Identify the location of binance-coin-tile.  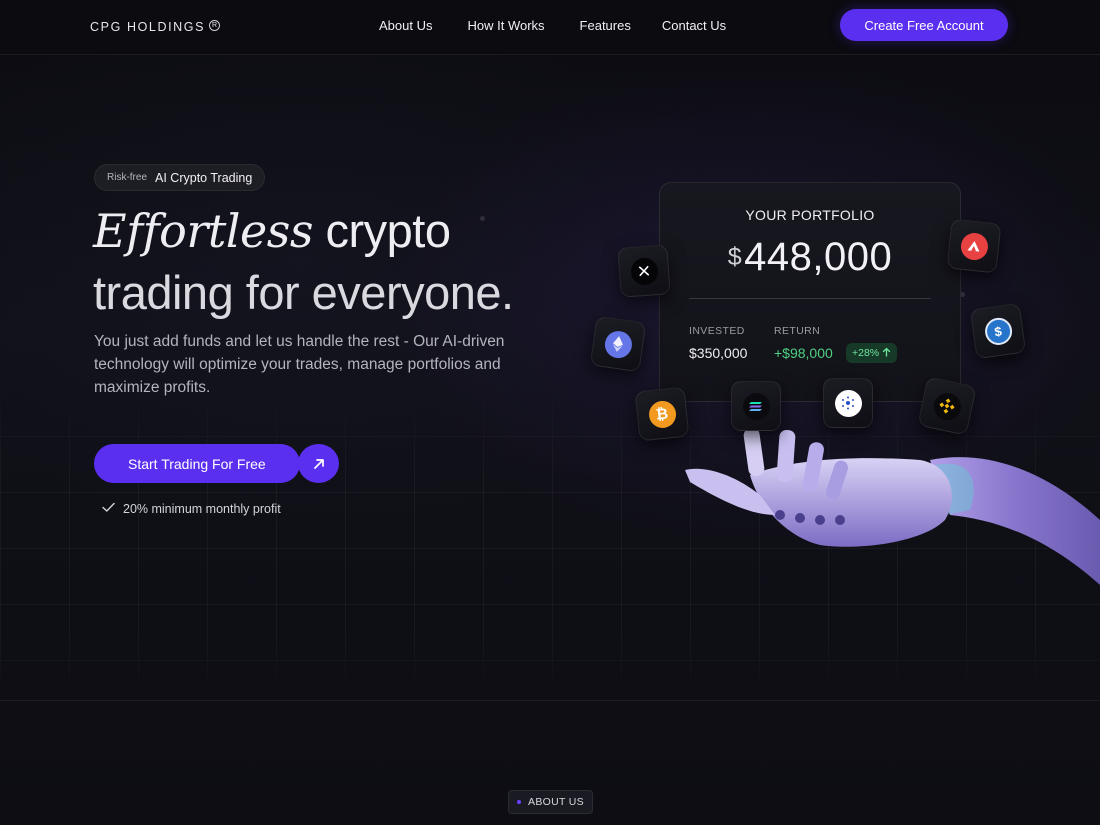
(947, 406).